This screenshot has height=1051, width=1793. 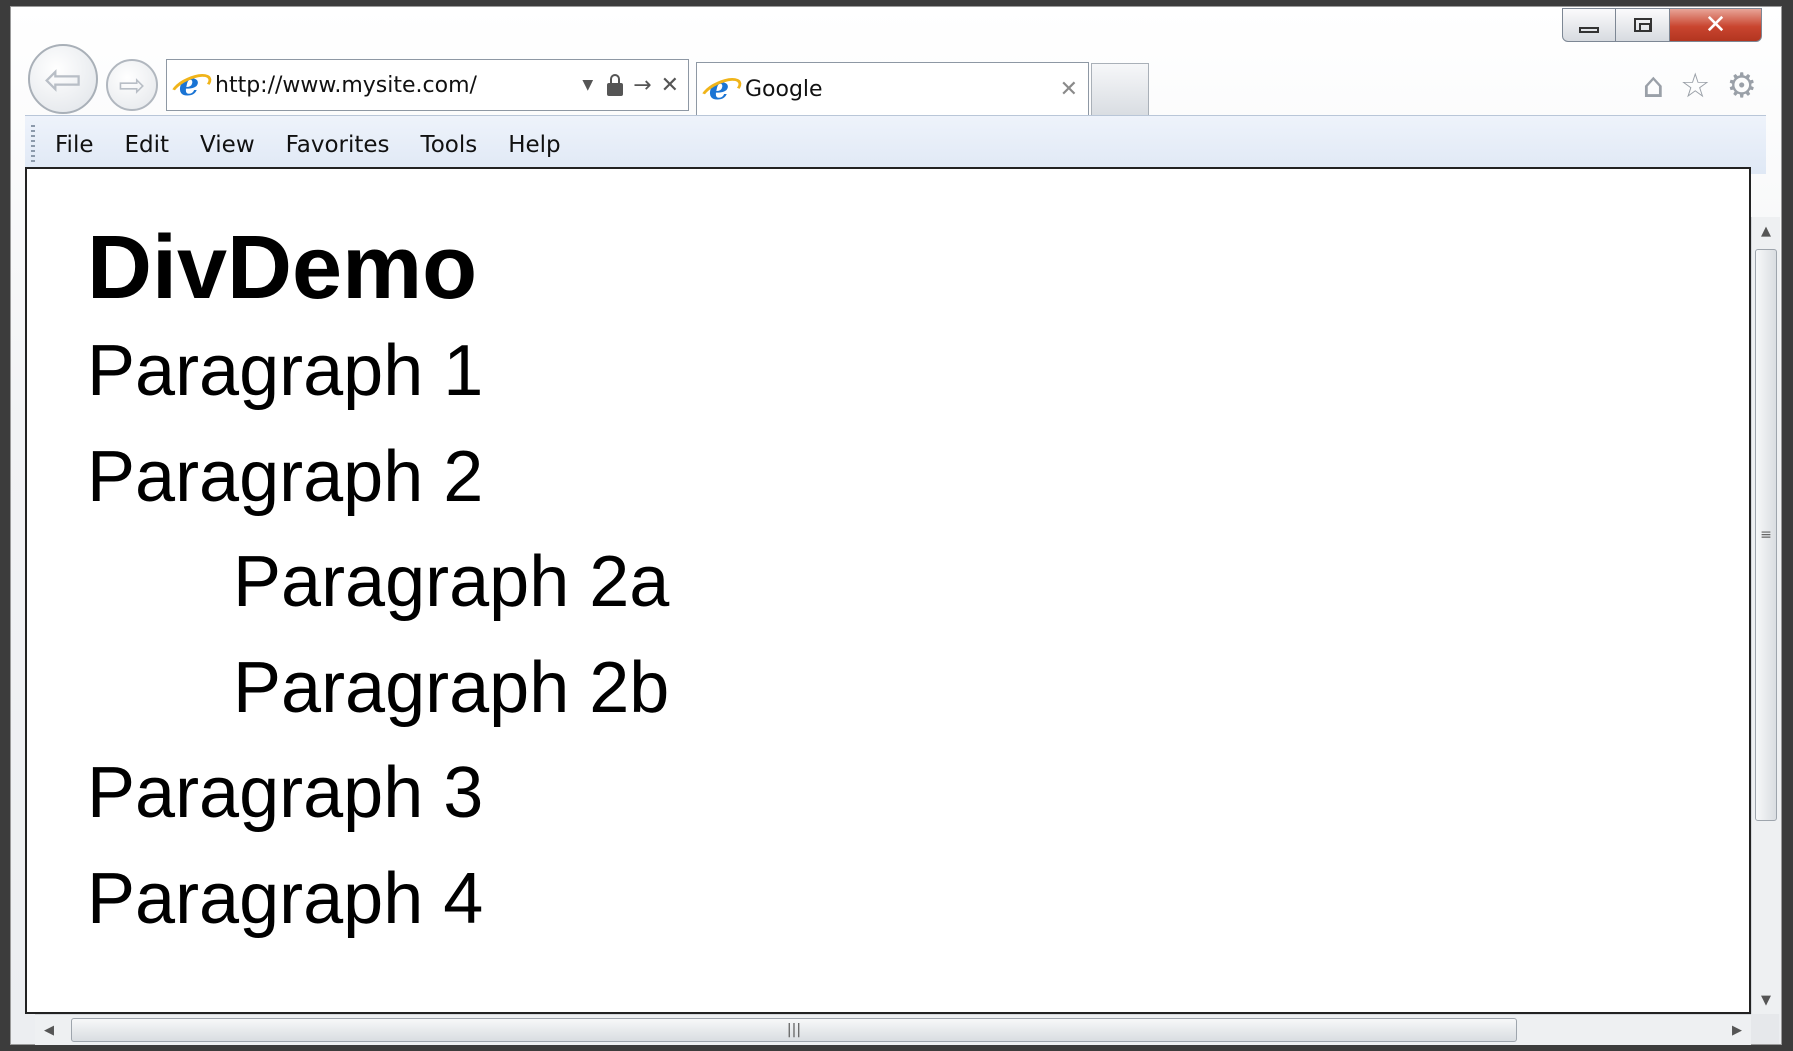 I want to click on menu-tools: Tools, so click(x=449, y=145).